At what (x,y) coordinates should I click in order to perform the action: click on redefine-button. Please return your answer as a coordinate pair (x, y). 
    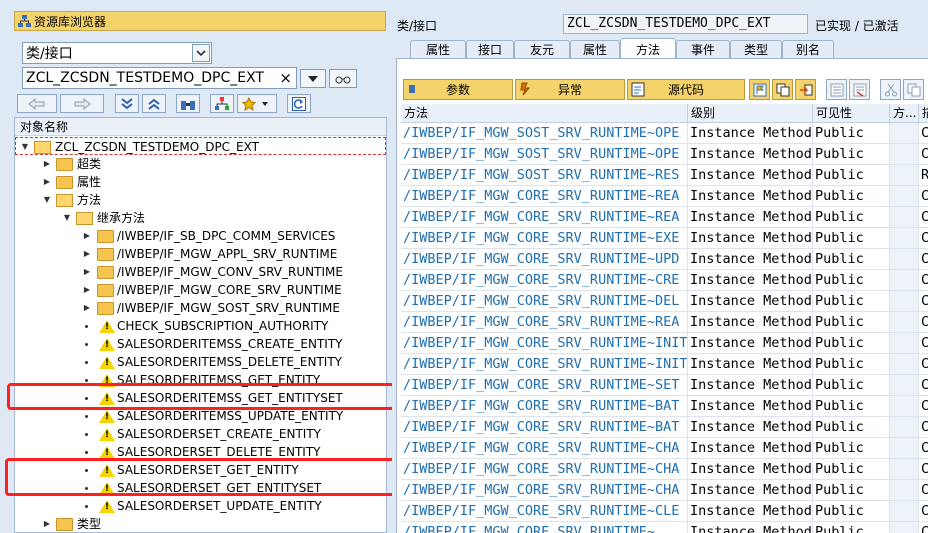
    Looking at the image, I should click on (805, 89).